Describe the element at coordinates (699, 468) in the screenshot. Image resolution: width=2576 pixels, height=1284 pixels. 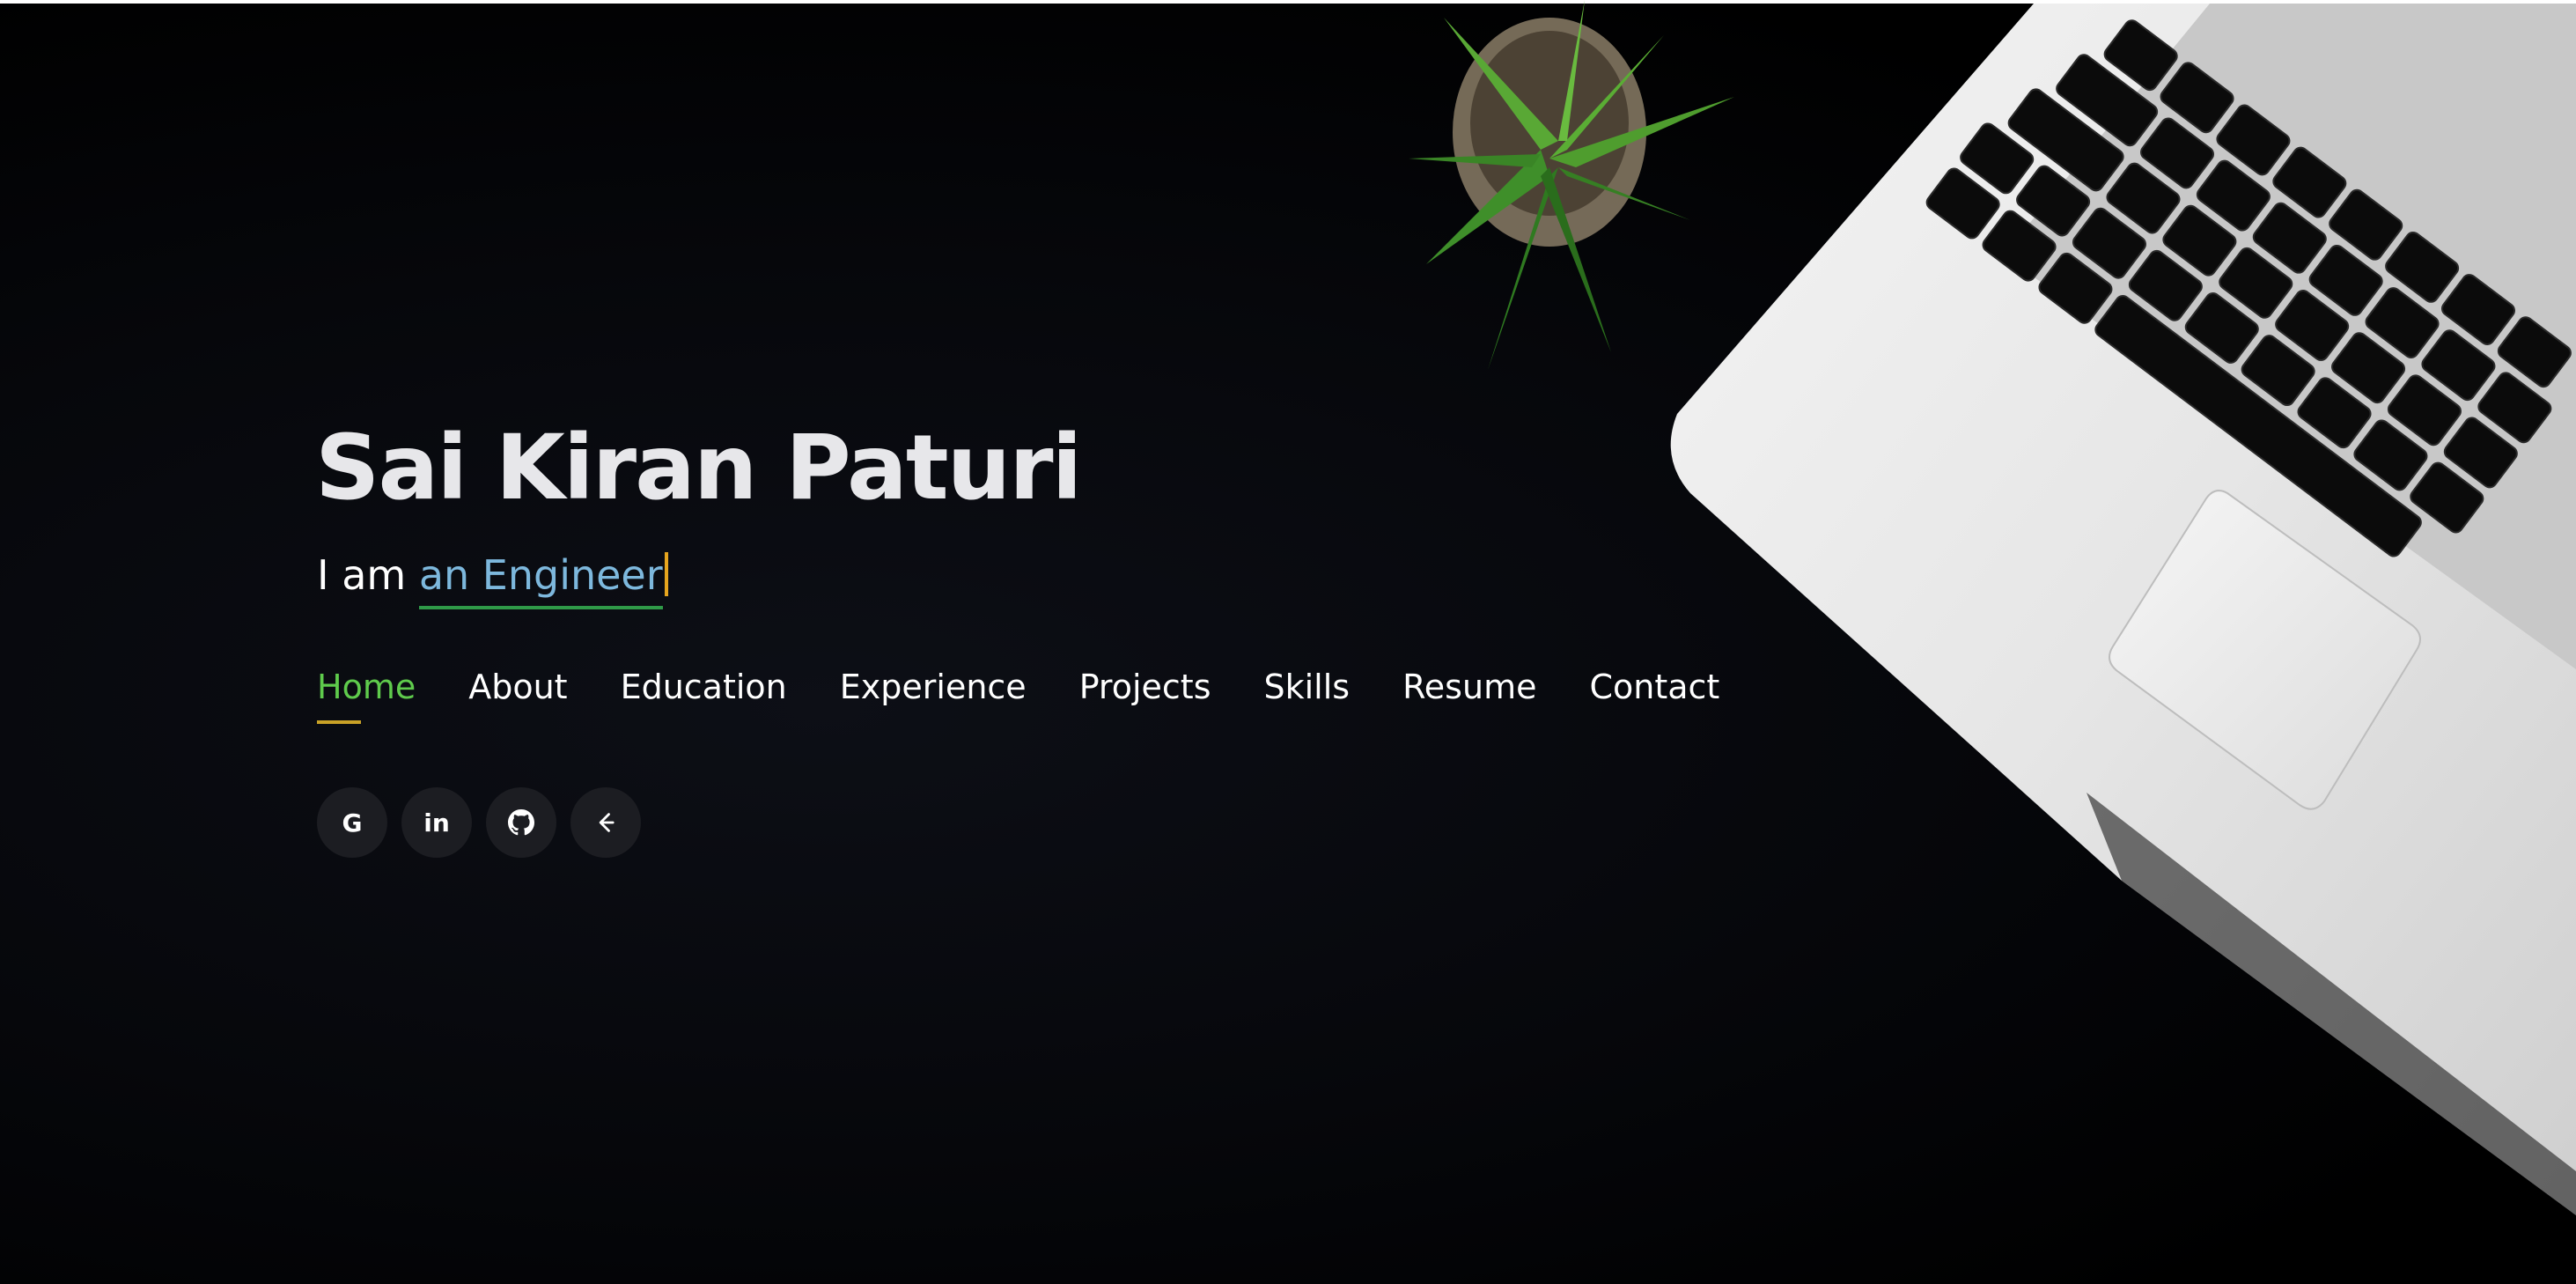
I see `hero-name: Sai Kiran Paturi` at that location.